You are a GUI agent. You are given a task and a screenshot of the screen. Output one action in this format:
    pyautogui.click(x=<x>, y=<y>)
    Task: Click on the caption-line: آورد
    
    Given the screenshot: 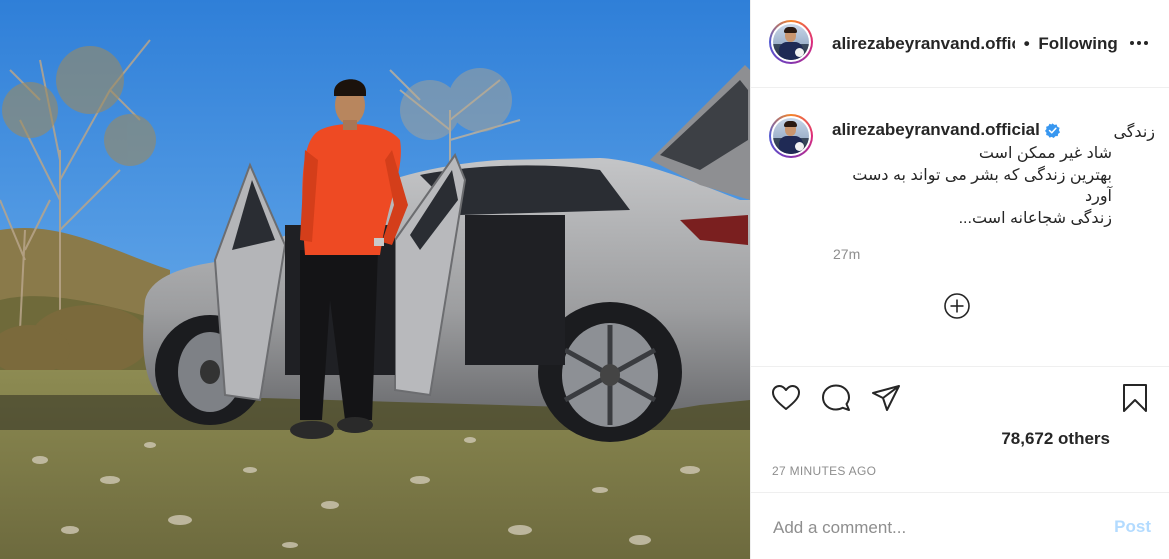 What is the action you would take?
    pyautogui.click(x=1098, y=196)
    